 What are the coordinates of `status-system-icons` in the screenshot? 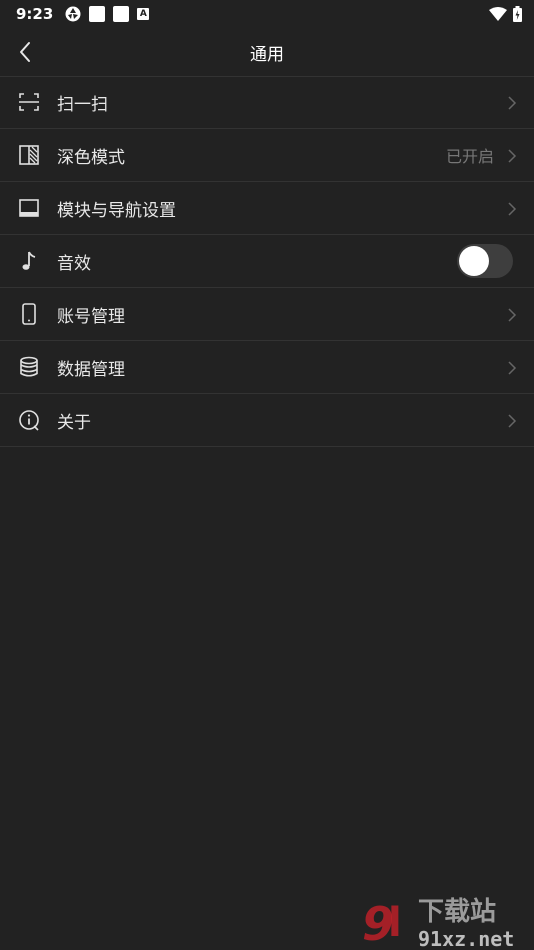 It's located at (505, 14).